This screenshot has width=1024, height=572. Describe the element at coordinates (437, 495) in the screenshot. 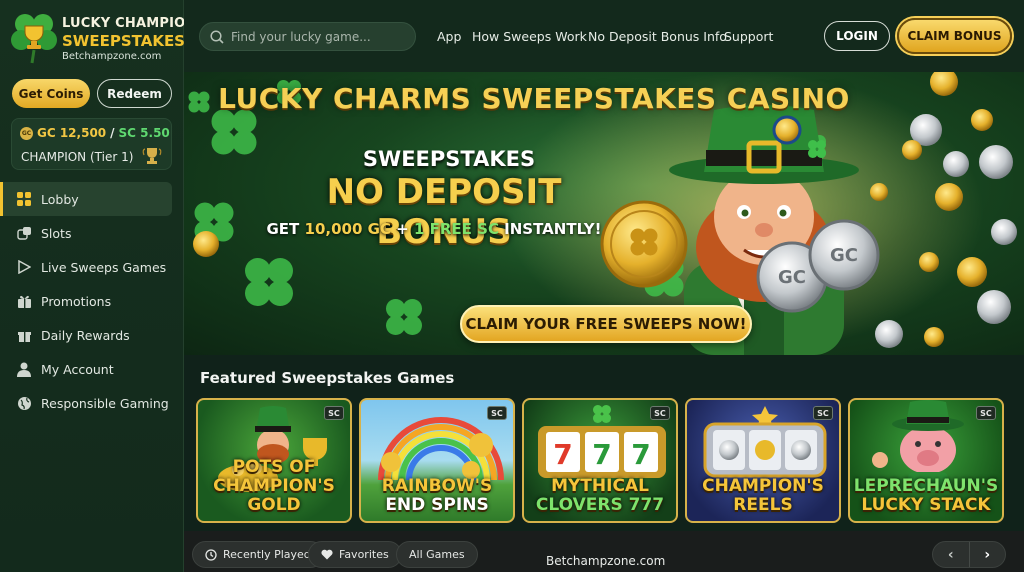

I see `game-title: RAINBOW'S END SPINS` at that location.